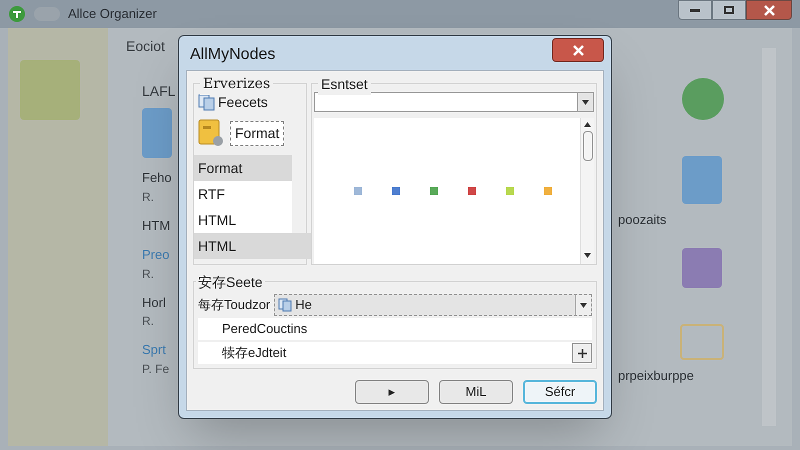 The image size is (800, 450). What do you see at coordinates (257, 133) in the screenshot?
I see `format-label: Format` at bounding box center [257, 133].